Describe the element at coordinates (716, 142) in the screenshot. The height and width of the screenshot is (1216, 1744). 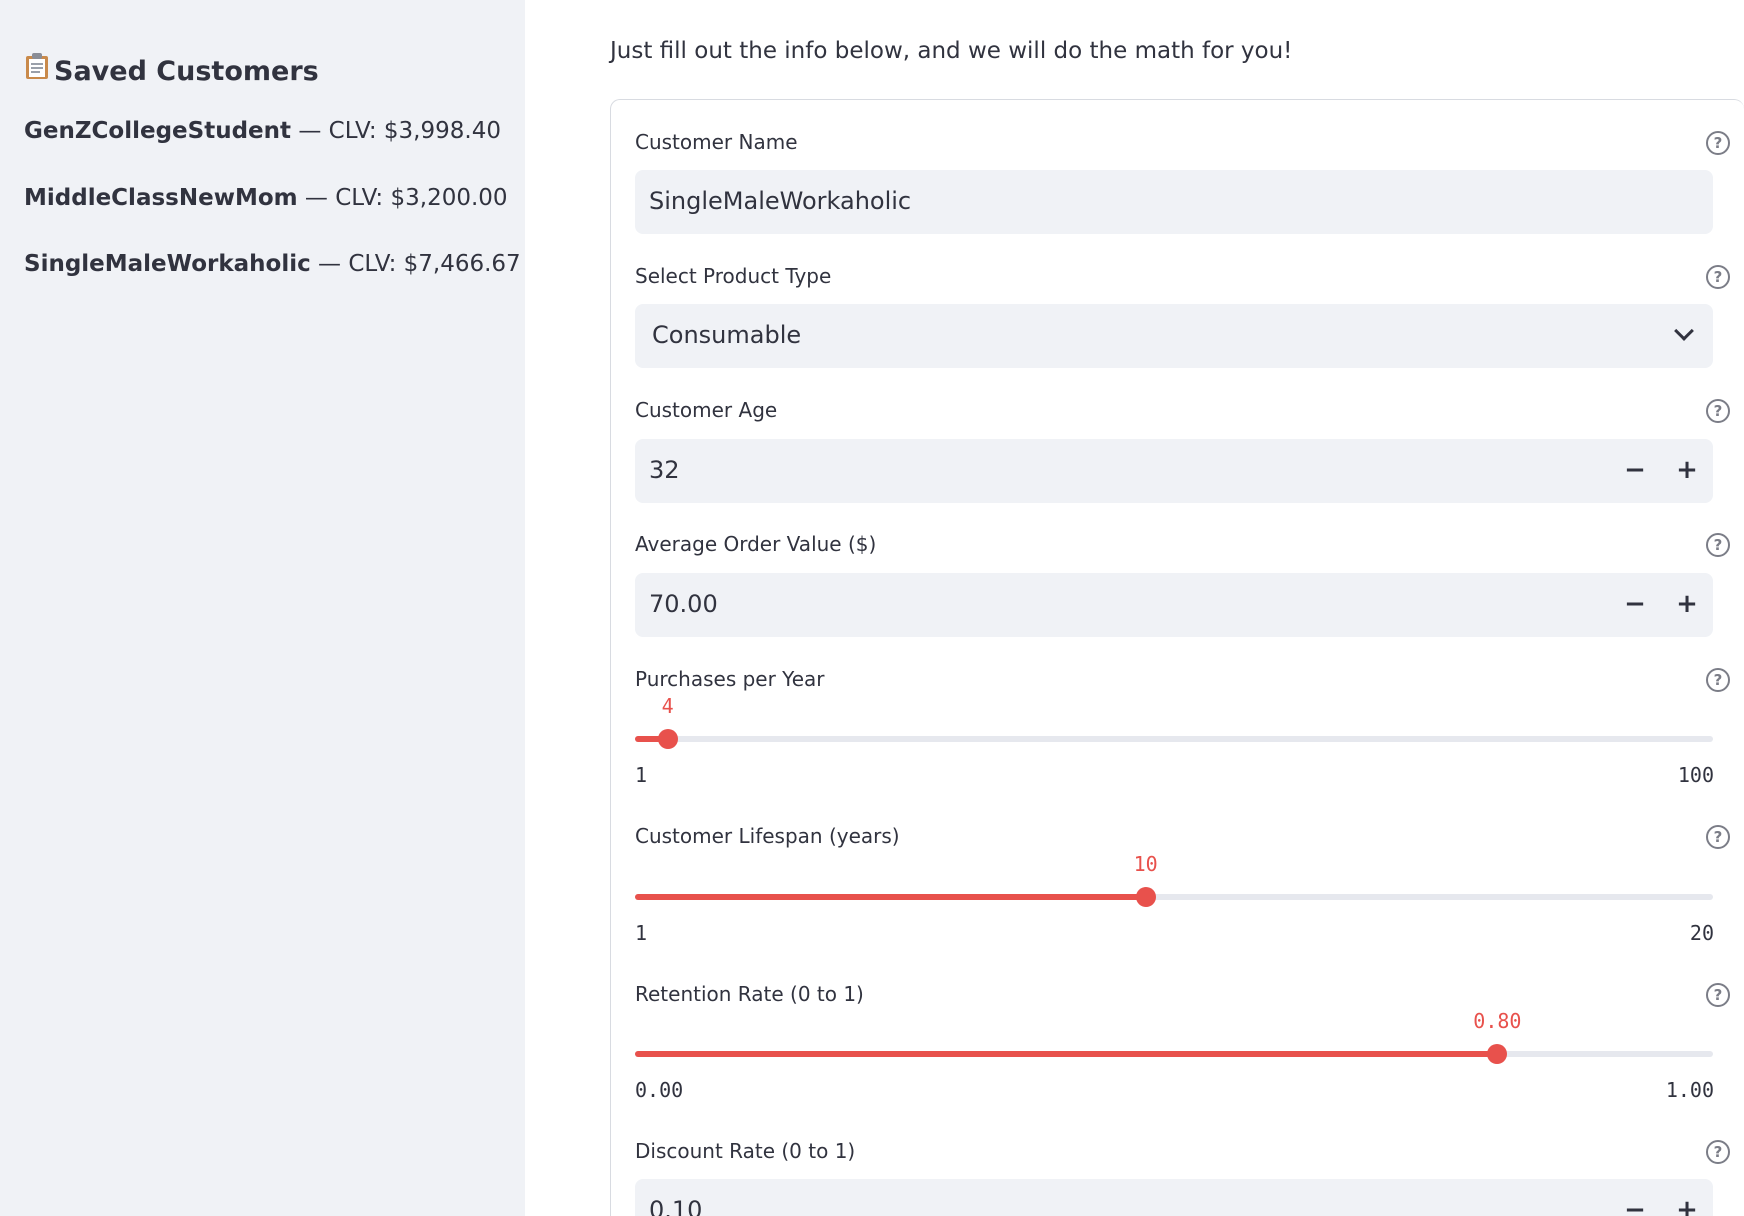
I see `customer-name-label: Customer Name` at that location.